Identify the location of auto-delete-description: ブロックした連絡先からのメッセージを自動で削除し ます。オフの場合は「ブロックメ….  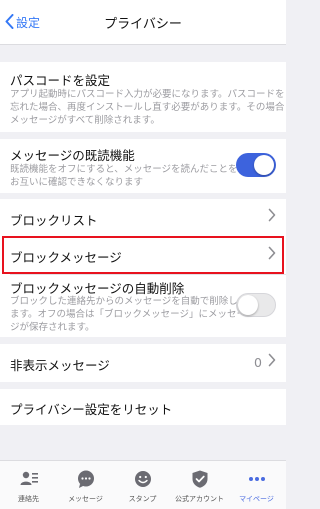
(128, 314).